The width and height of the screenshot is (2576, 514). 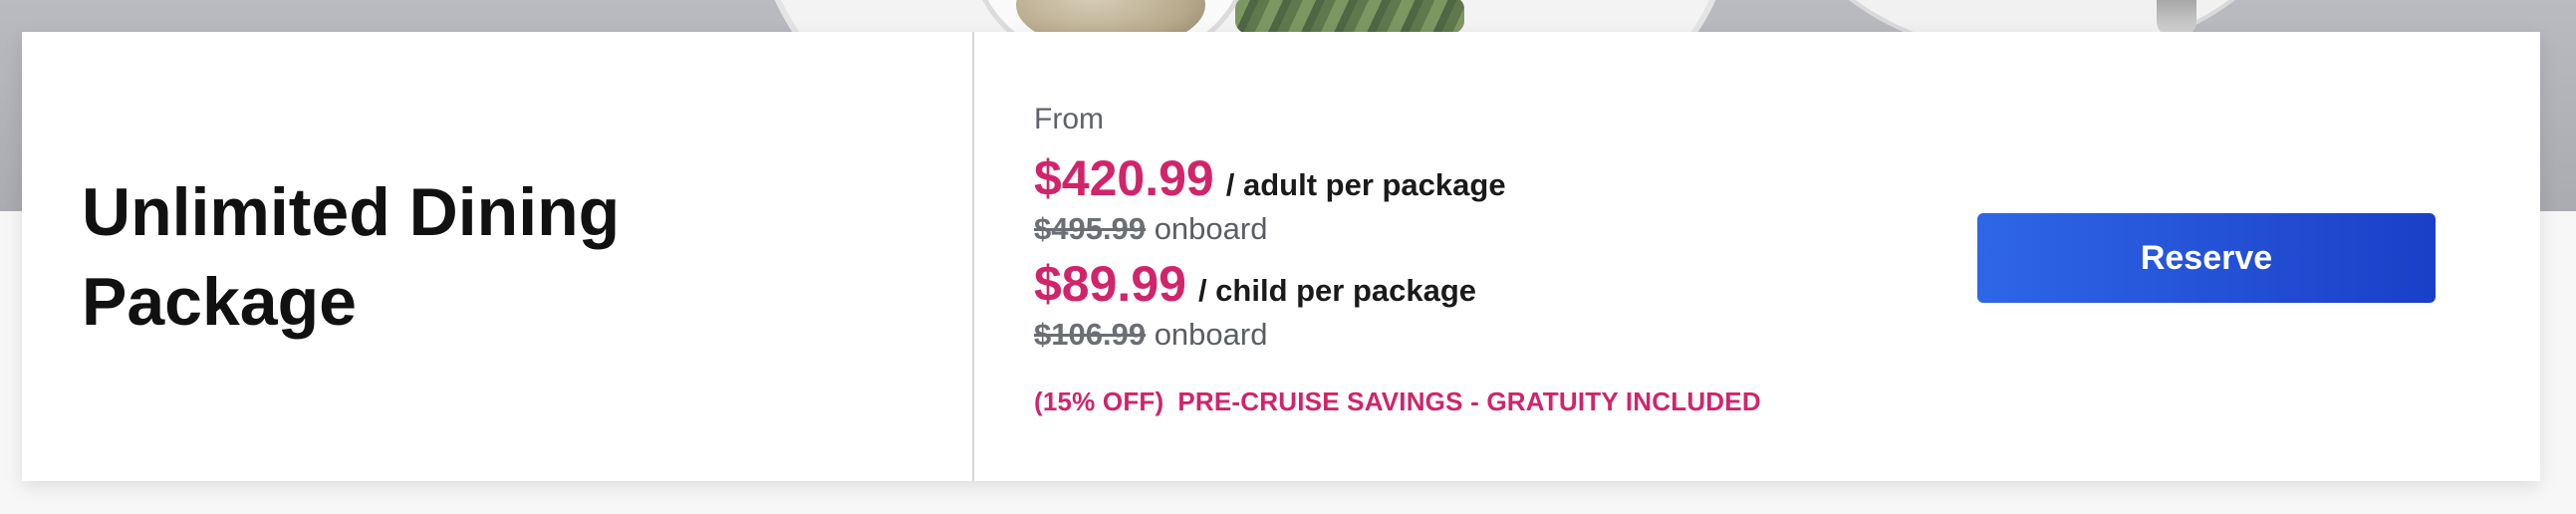 I want to click on savings-label: PRE-CRUISE SAVINGS - GRATUITY INCLUDED, so click(x=1469, y=401).